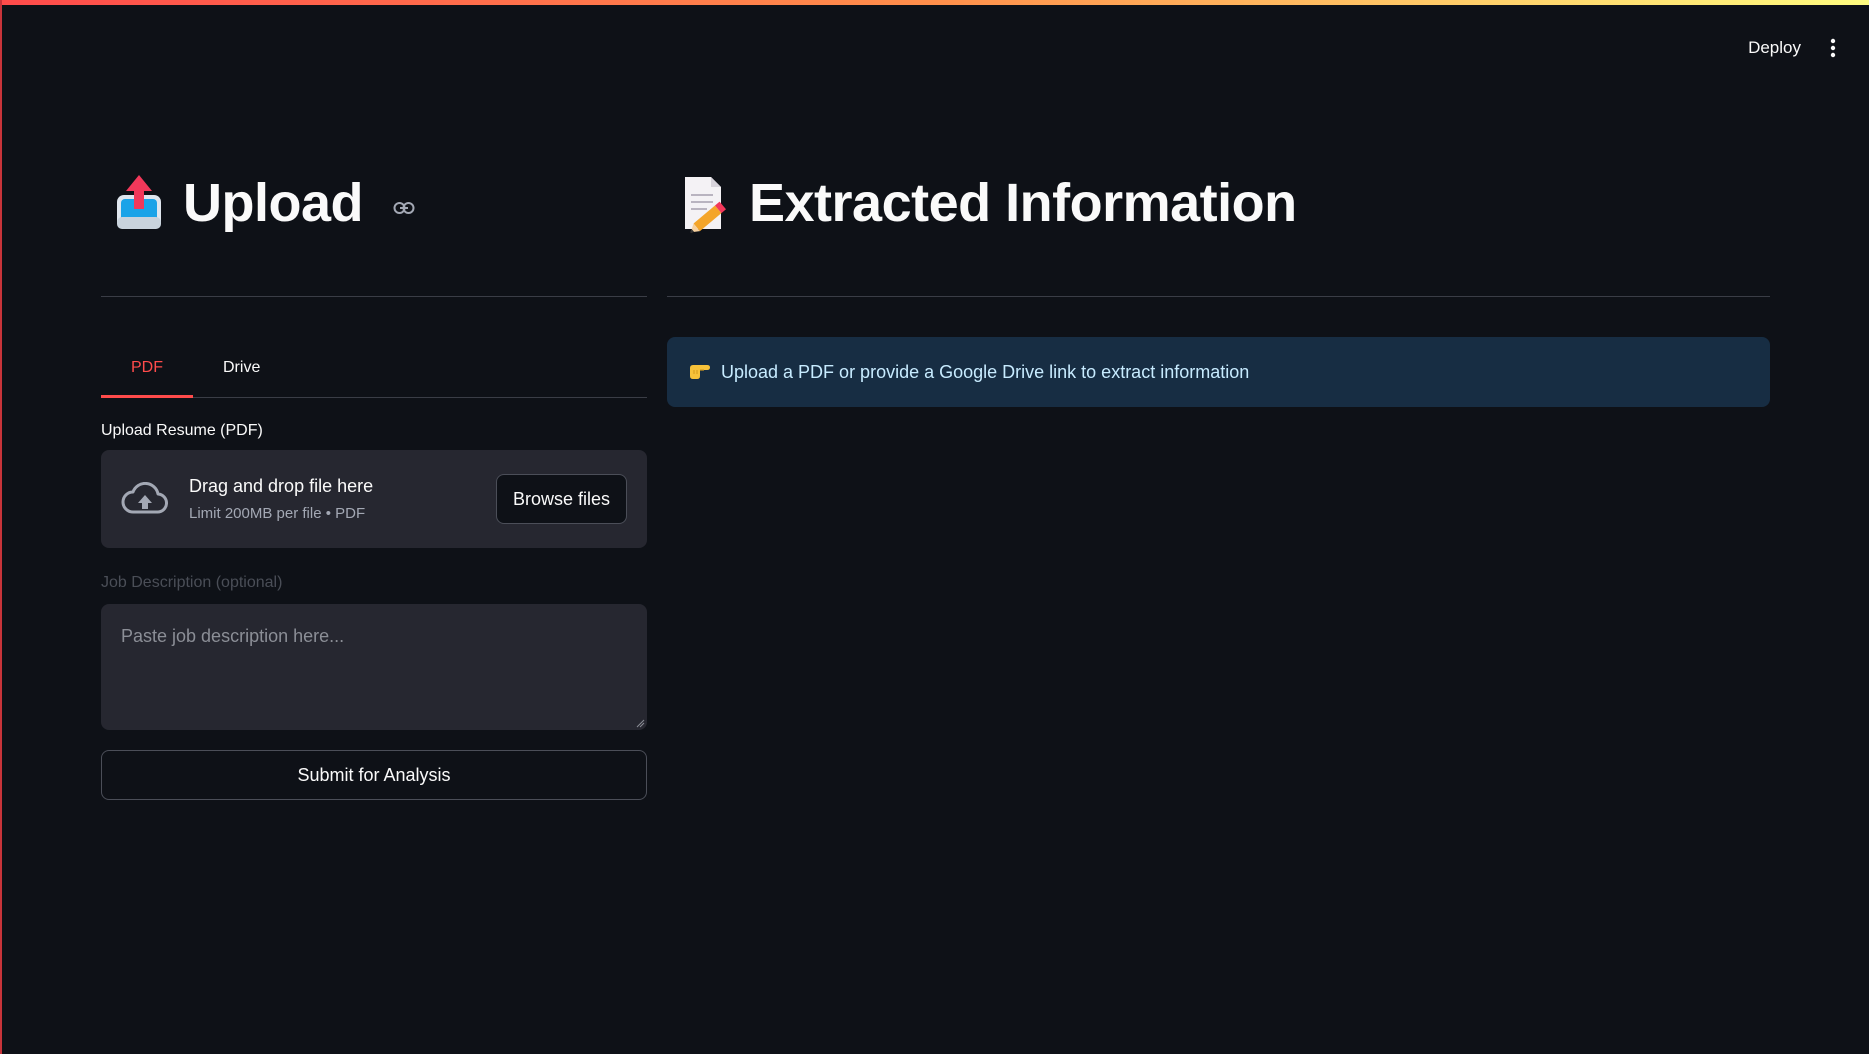  What do you see at coordinates (277, 513) in the screenshot?
I see `dropzone-limit: Limit 200MB per file • PDF` at bounding box center [277, 513].